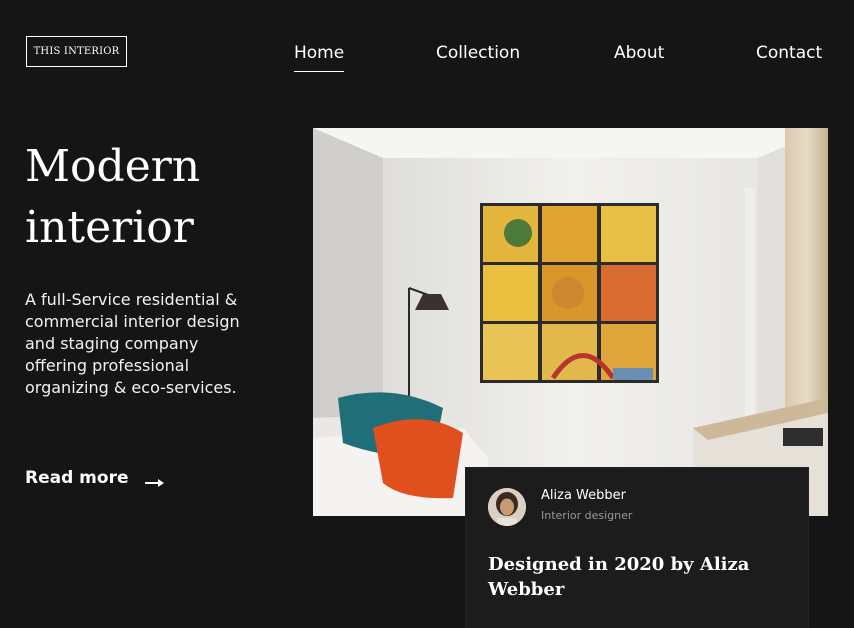 The height and width of the screenshot is (628, 854). Describe the element at coordinates (154, 480) in the screenshot. I see `arrow-right-icon` at that location.